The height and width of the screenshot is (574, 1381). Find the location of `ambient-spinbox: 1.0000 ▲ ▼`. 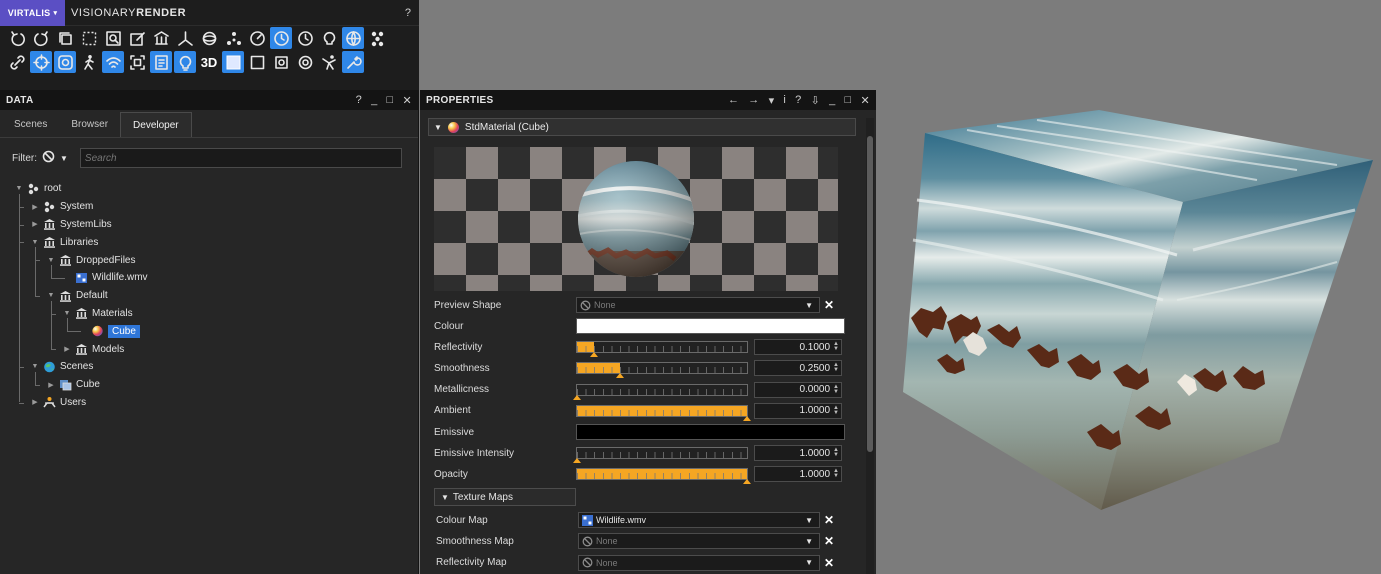

ambient-spinbox: 1.0000 ▲ ▼ is located at coordinates (798, 410).